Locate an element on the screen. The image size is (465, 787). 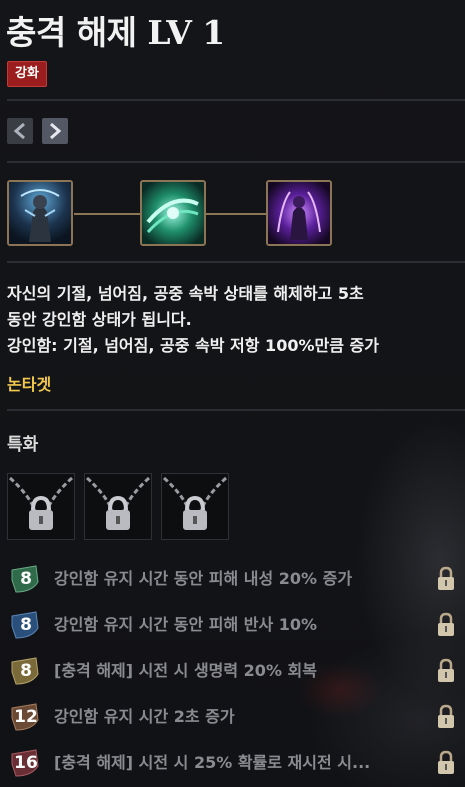
skill-title: 충격 해제 LV 1 is located at coordinates (115, 32).